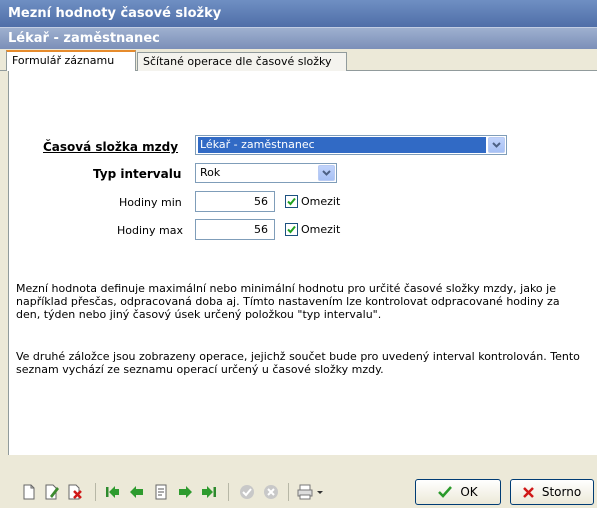 The width and height of the screenshot is (597, 508). I want to click on casova-slozka-value: Lékař - zaměstnanec, so click(342, 145).